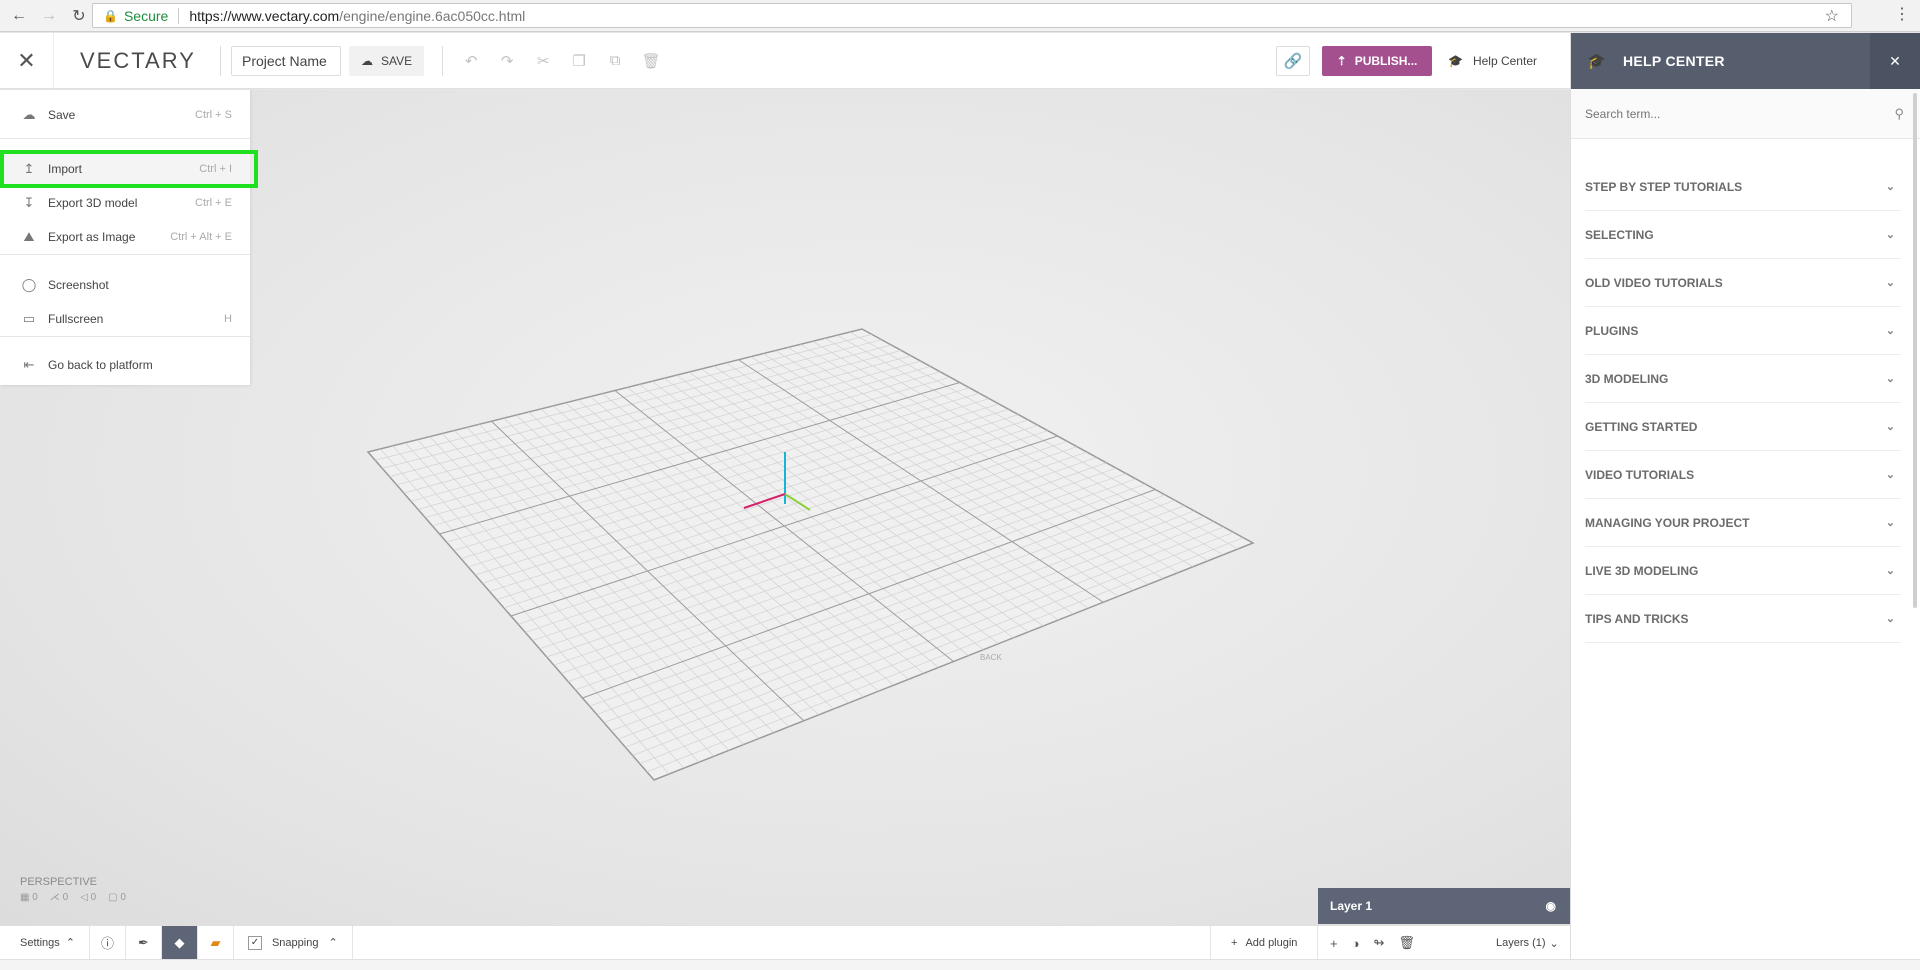  Describe the element at coordinates (579, 61) in the screenshot. I see `paste-icon: ❐` at that location.